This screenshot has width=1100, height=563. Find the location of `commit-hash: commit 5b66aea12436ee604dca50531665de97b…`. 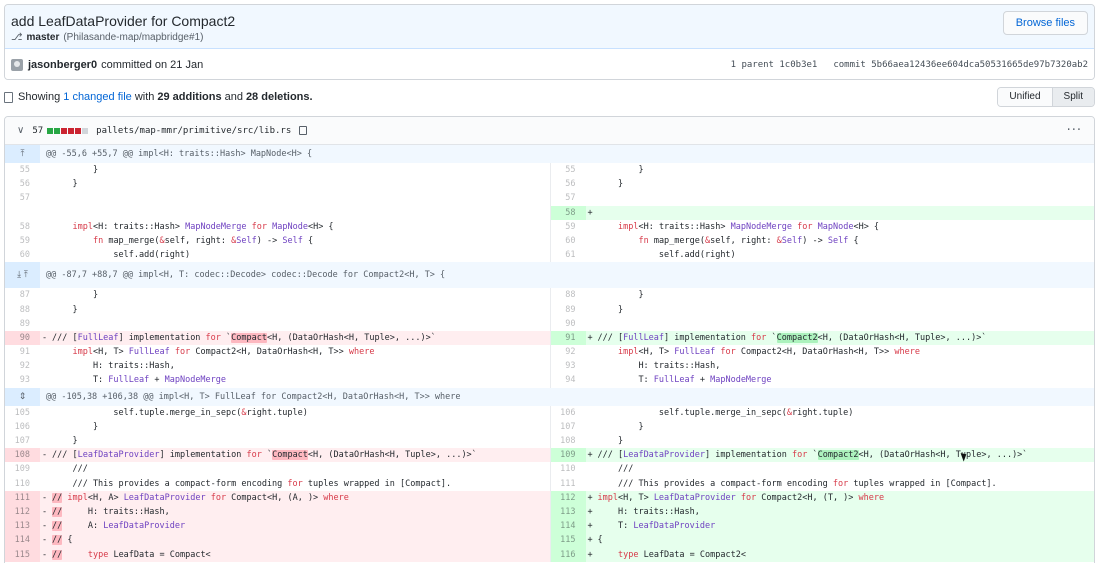

commit-hash: commit 5b66aea12436ee604dca50531665de97b… is located at coordinates (960, 64).